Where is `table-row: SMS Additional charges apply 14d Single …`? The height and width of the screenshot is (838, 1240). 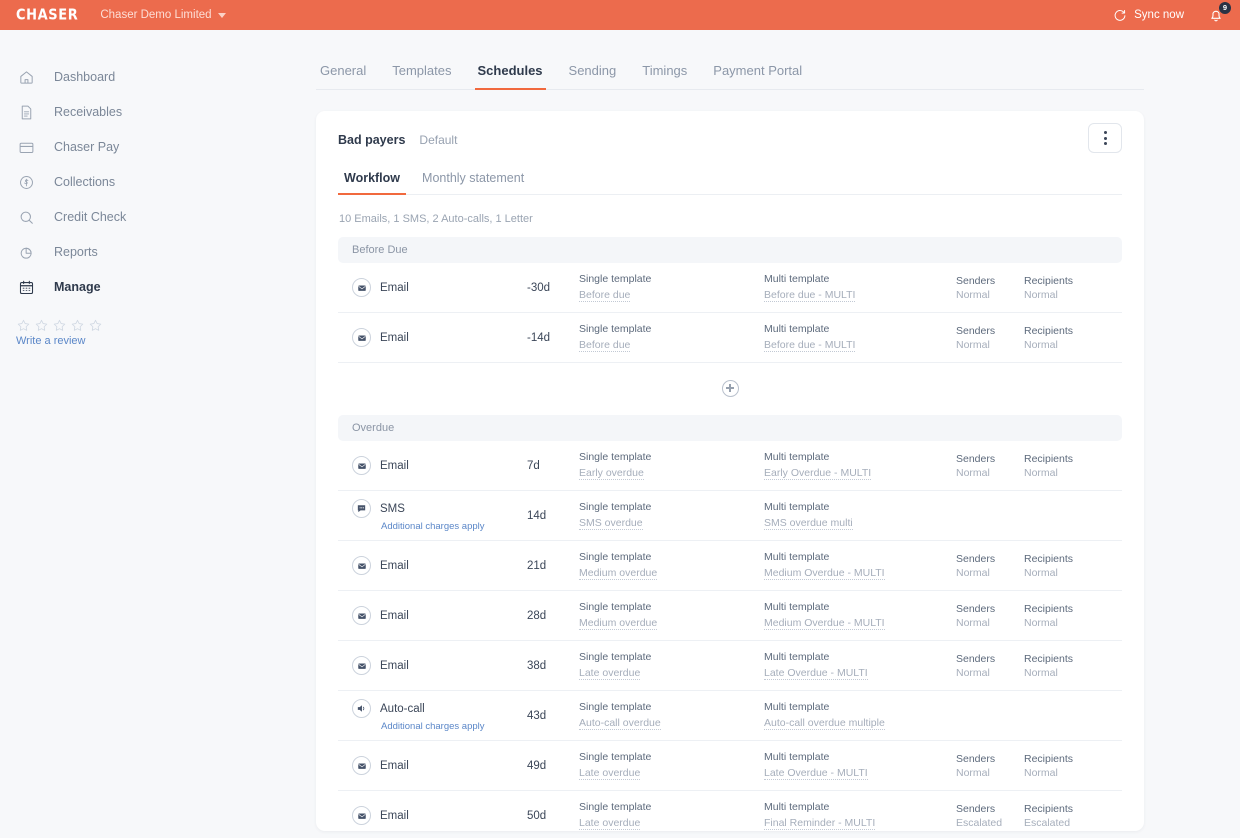 table-row: SMS Additional charges apply 14d Single … is located at coordinates (730, 516).